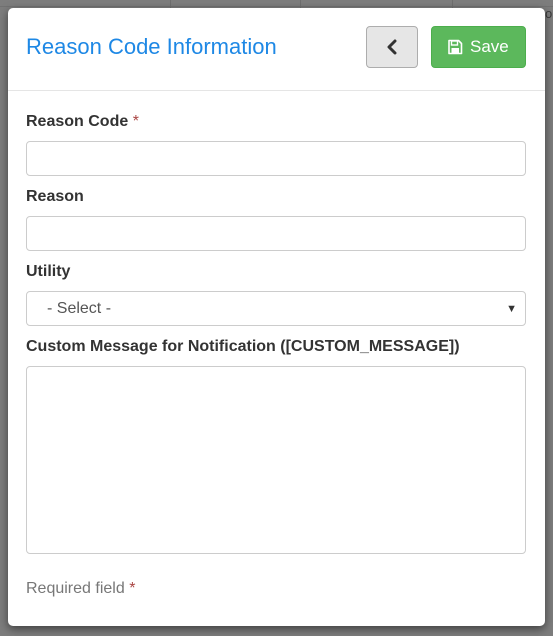 The image size is (553, 636). What do you see at coordinates (276, 233) in the screenshot?
I see `reason-input` at bounding box center [276, 233].